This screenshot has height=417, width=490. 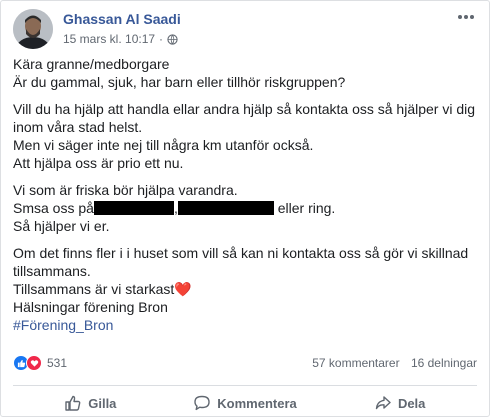 I want to click on reaction-count: 531, so click(x=57, y=363).